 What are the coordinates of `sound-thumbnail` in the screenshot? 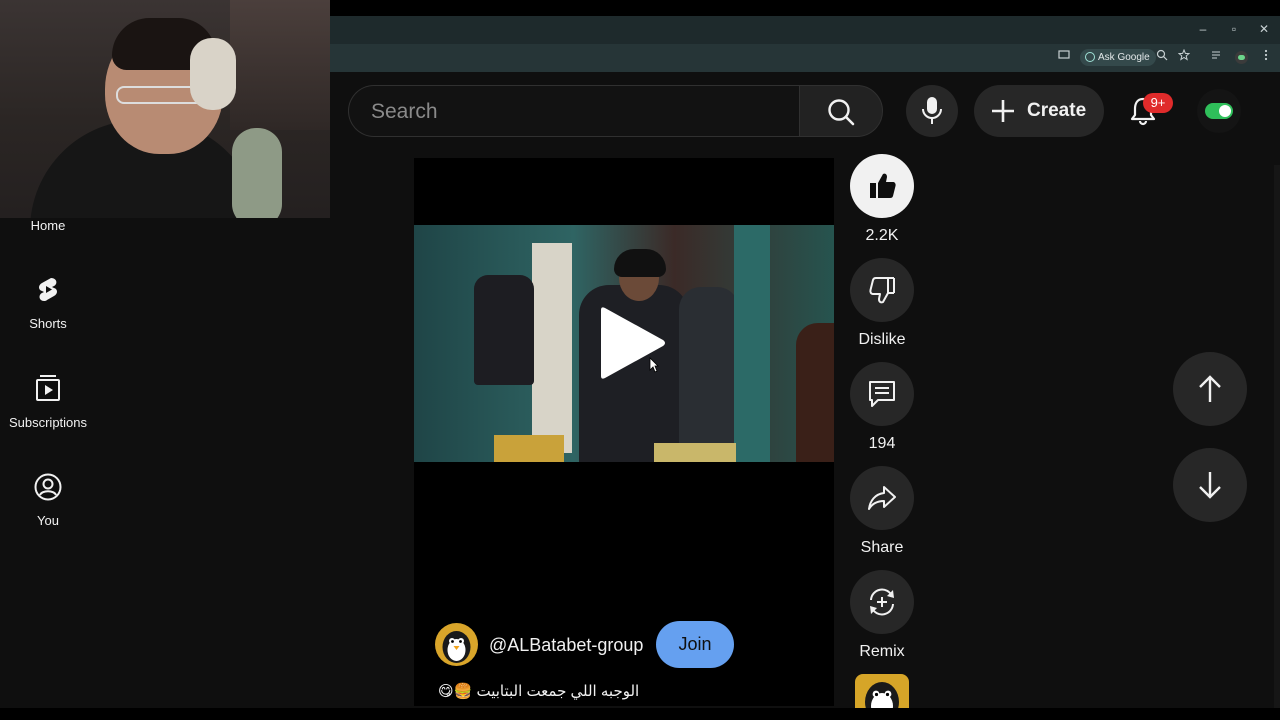 It's located at (882, 691).